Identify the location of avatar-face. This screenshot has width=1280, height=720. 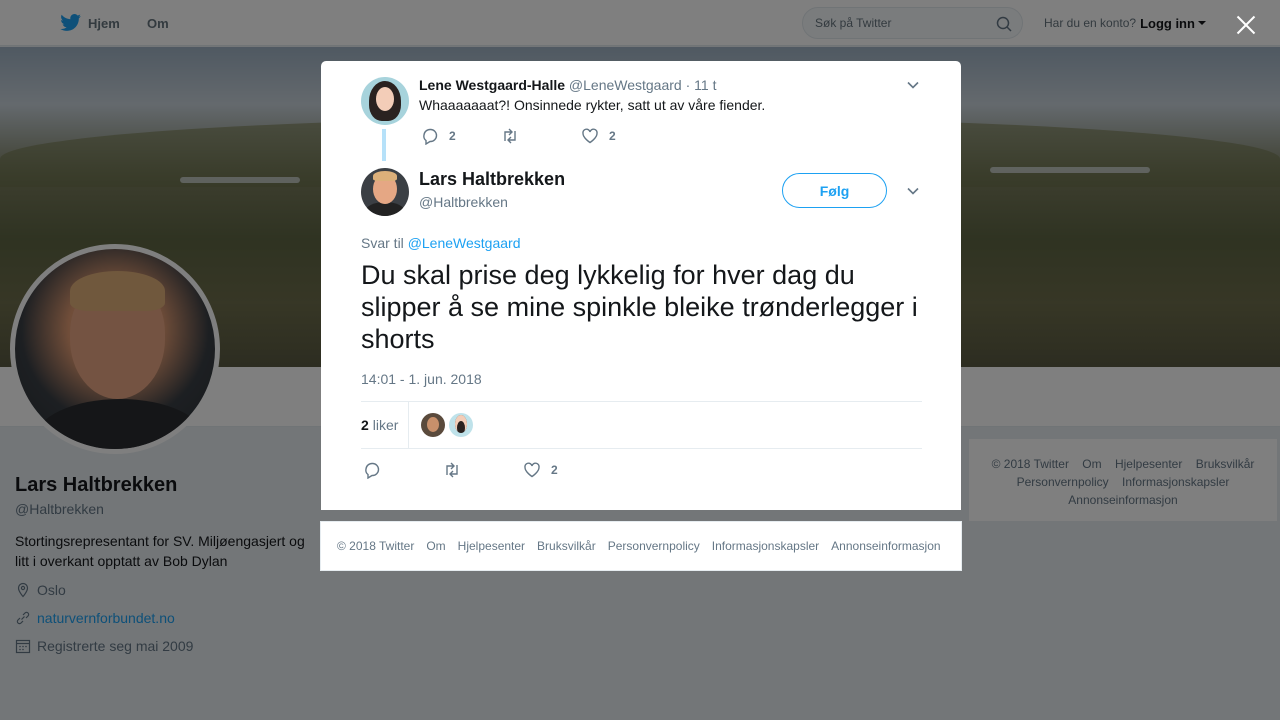
(385, 99).